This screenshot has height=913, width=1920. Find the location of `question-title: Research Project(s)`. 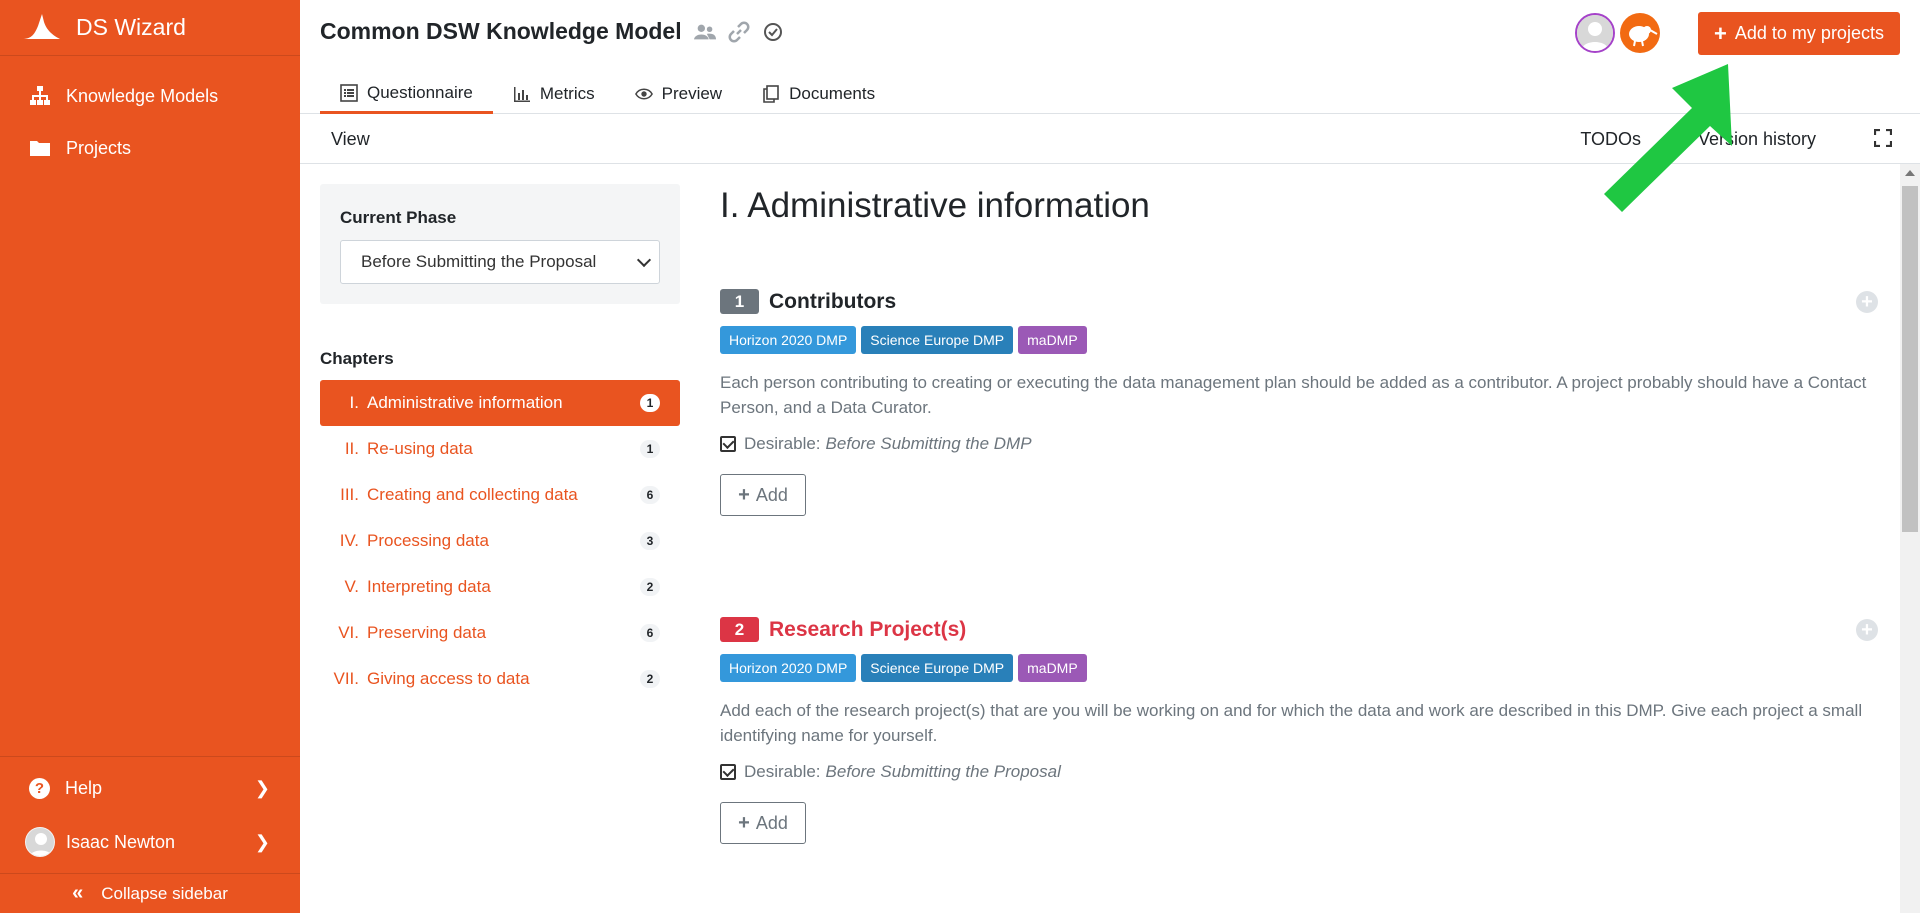

question-title: Research Project(s) is located at coordinates (868, 629).